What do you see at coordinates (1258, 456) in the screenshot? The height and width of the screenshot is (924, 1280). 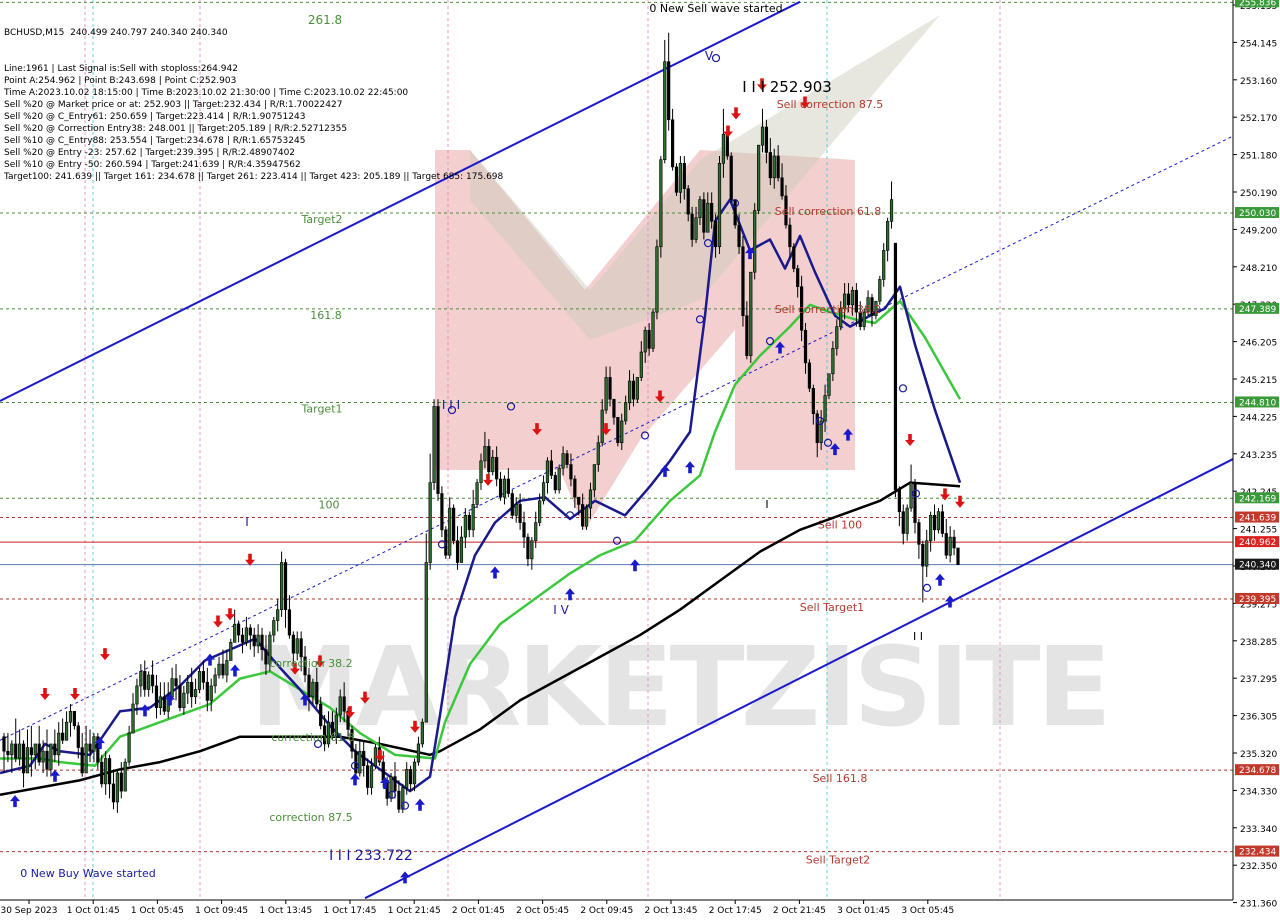 I see `price-tick-label: 243.235` at bounding box center [1258, 456].